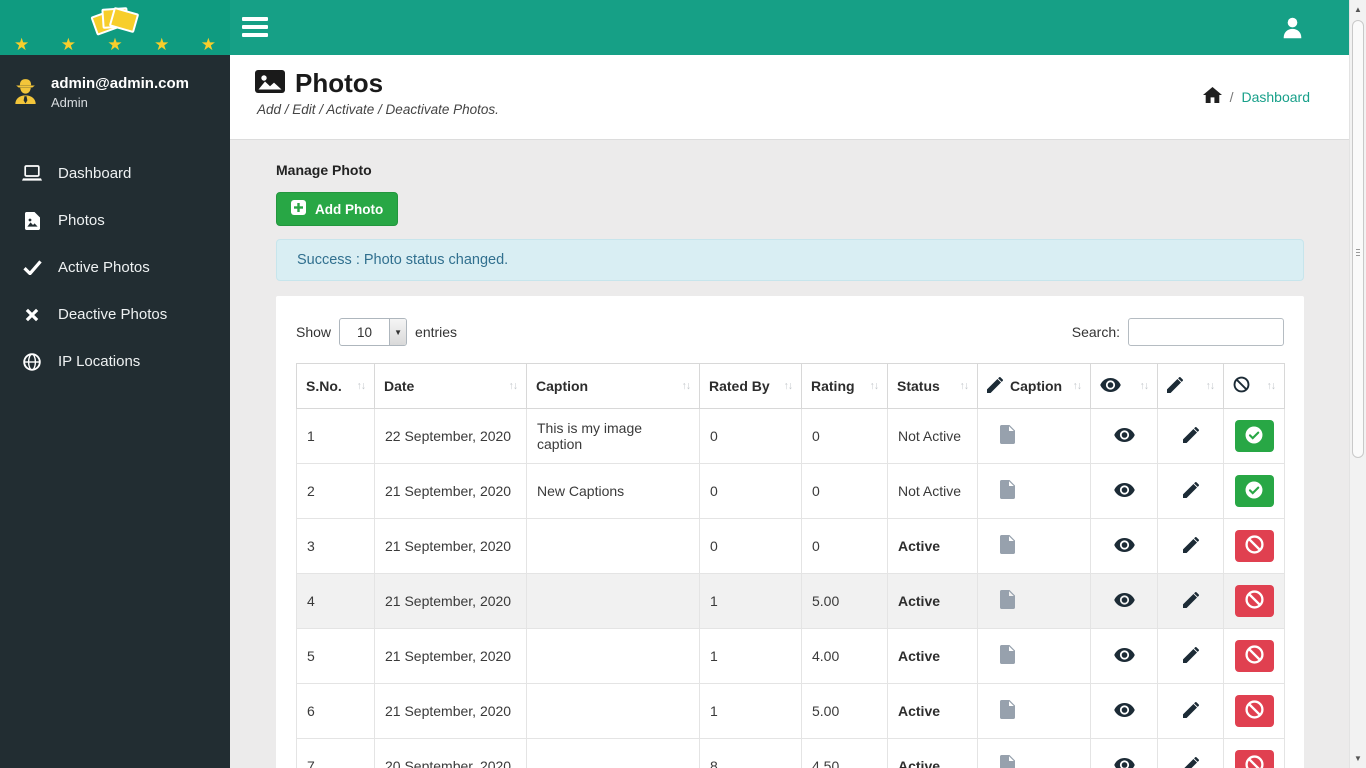  Describe the element at coordinates (120, 83) in the screenshot. I see `user-email: admin@admin.com` at that location.